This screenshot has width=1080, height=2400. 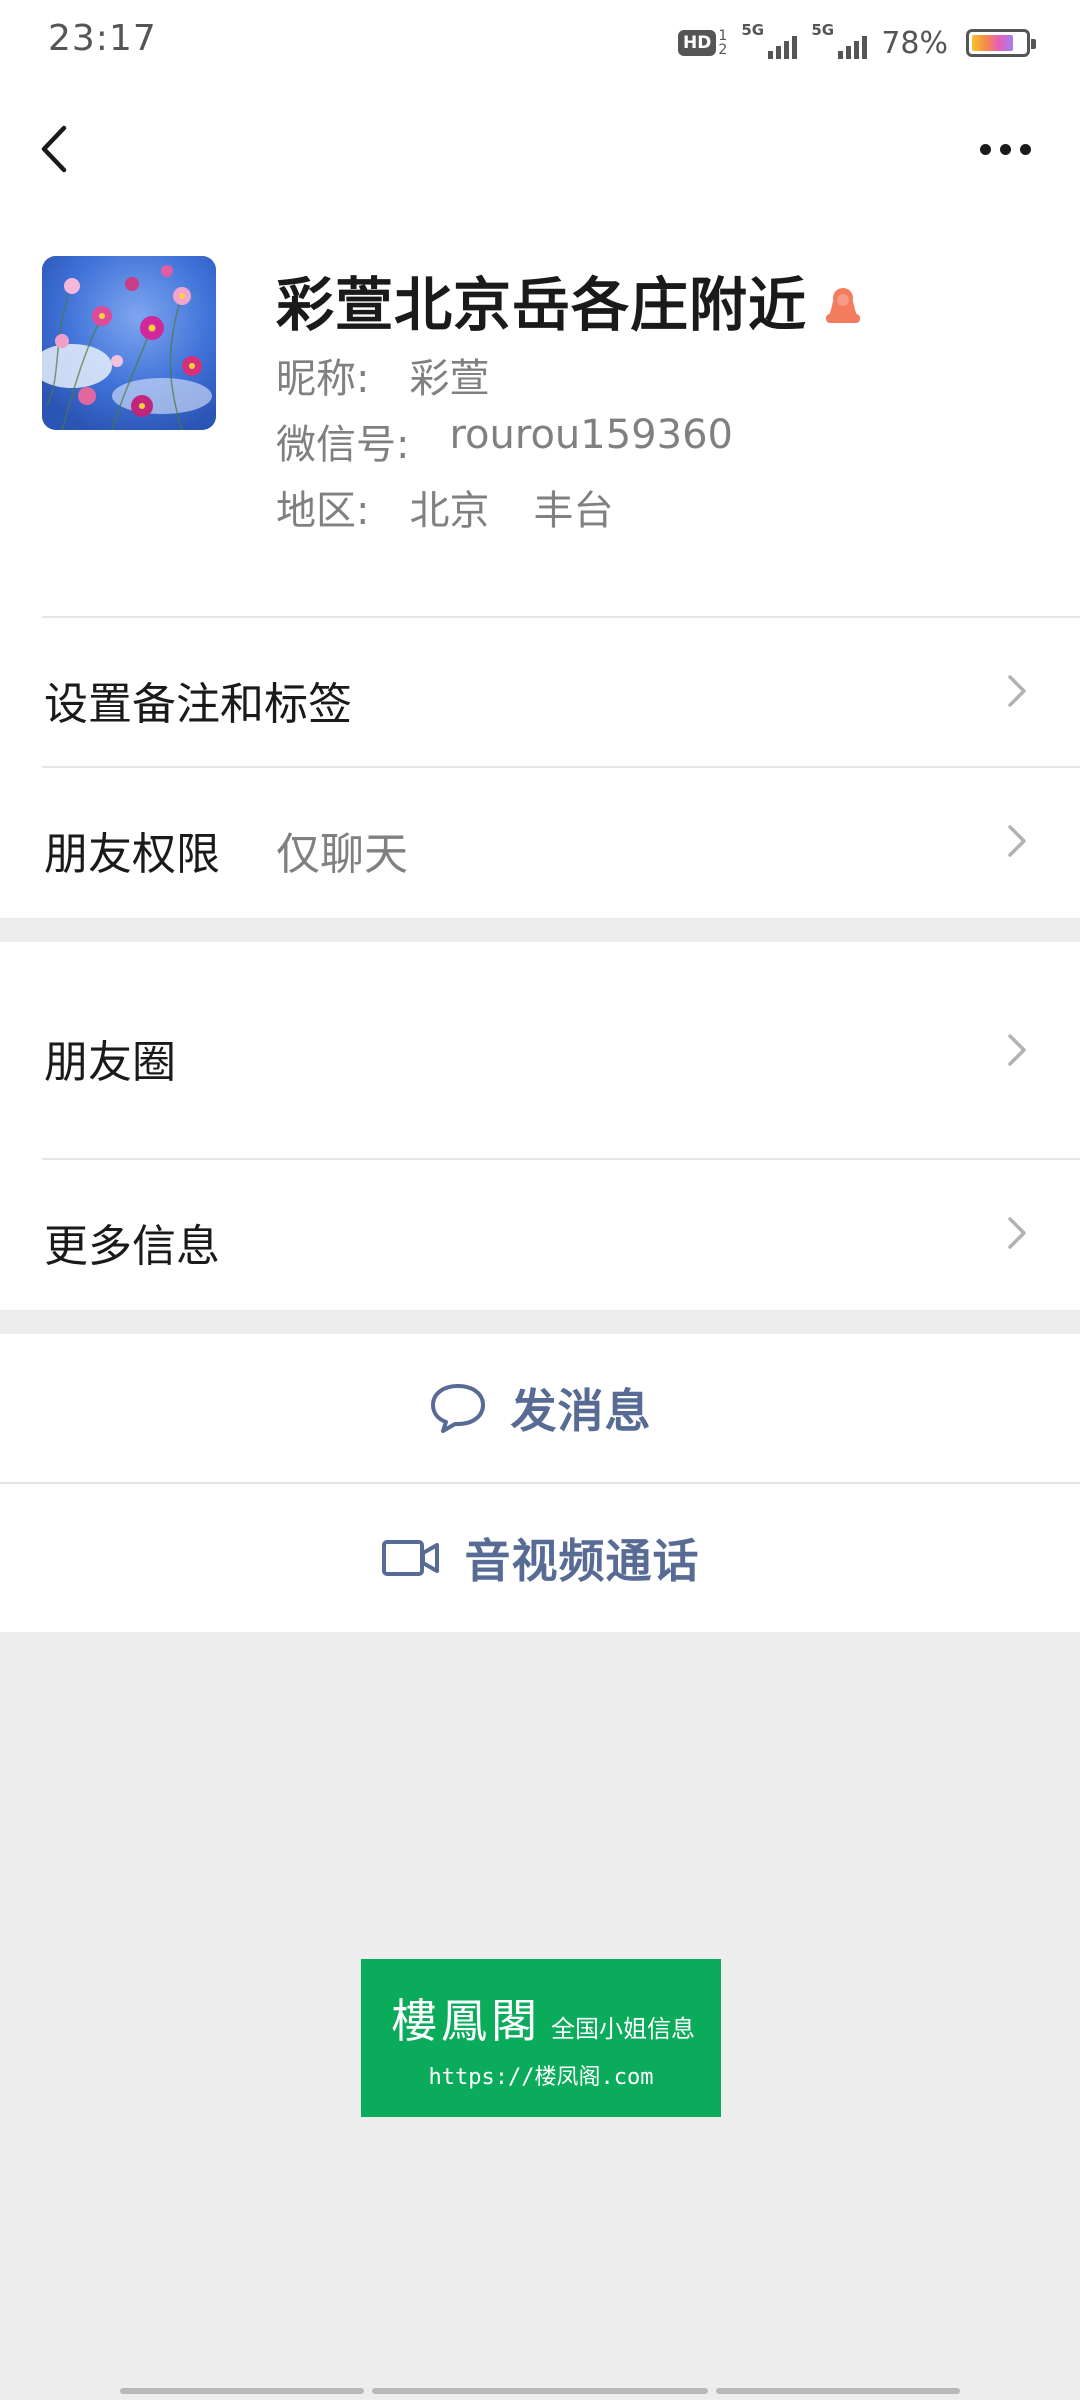 I want to click on video-call-label: 音视频通话, so click(x=582, y=1561).